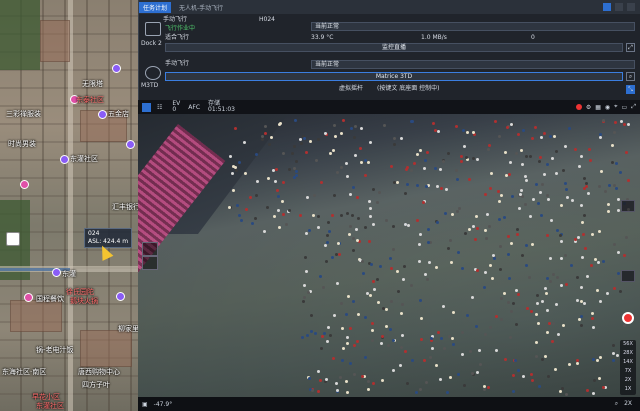 The image size is (640, 411). I want to click on panel-topbar: 任务计划 无人机-手动飞行, so click(389, 7).